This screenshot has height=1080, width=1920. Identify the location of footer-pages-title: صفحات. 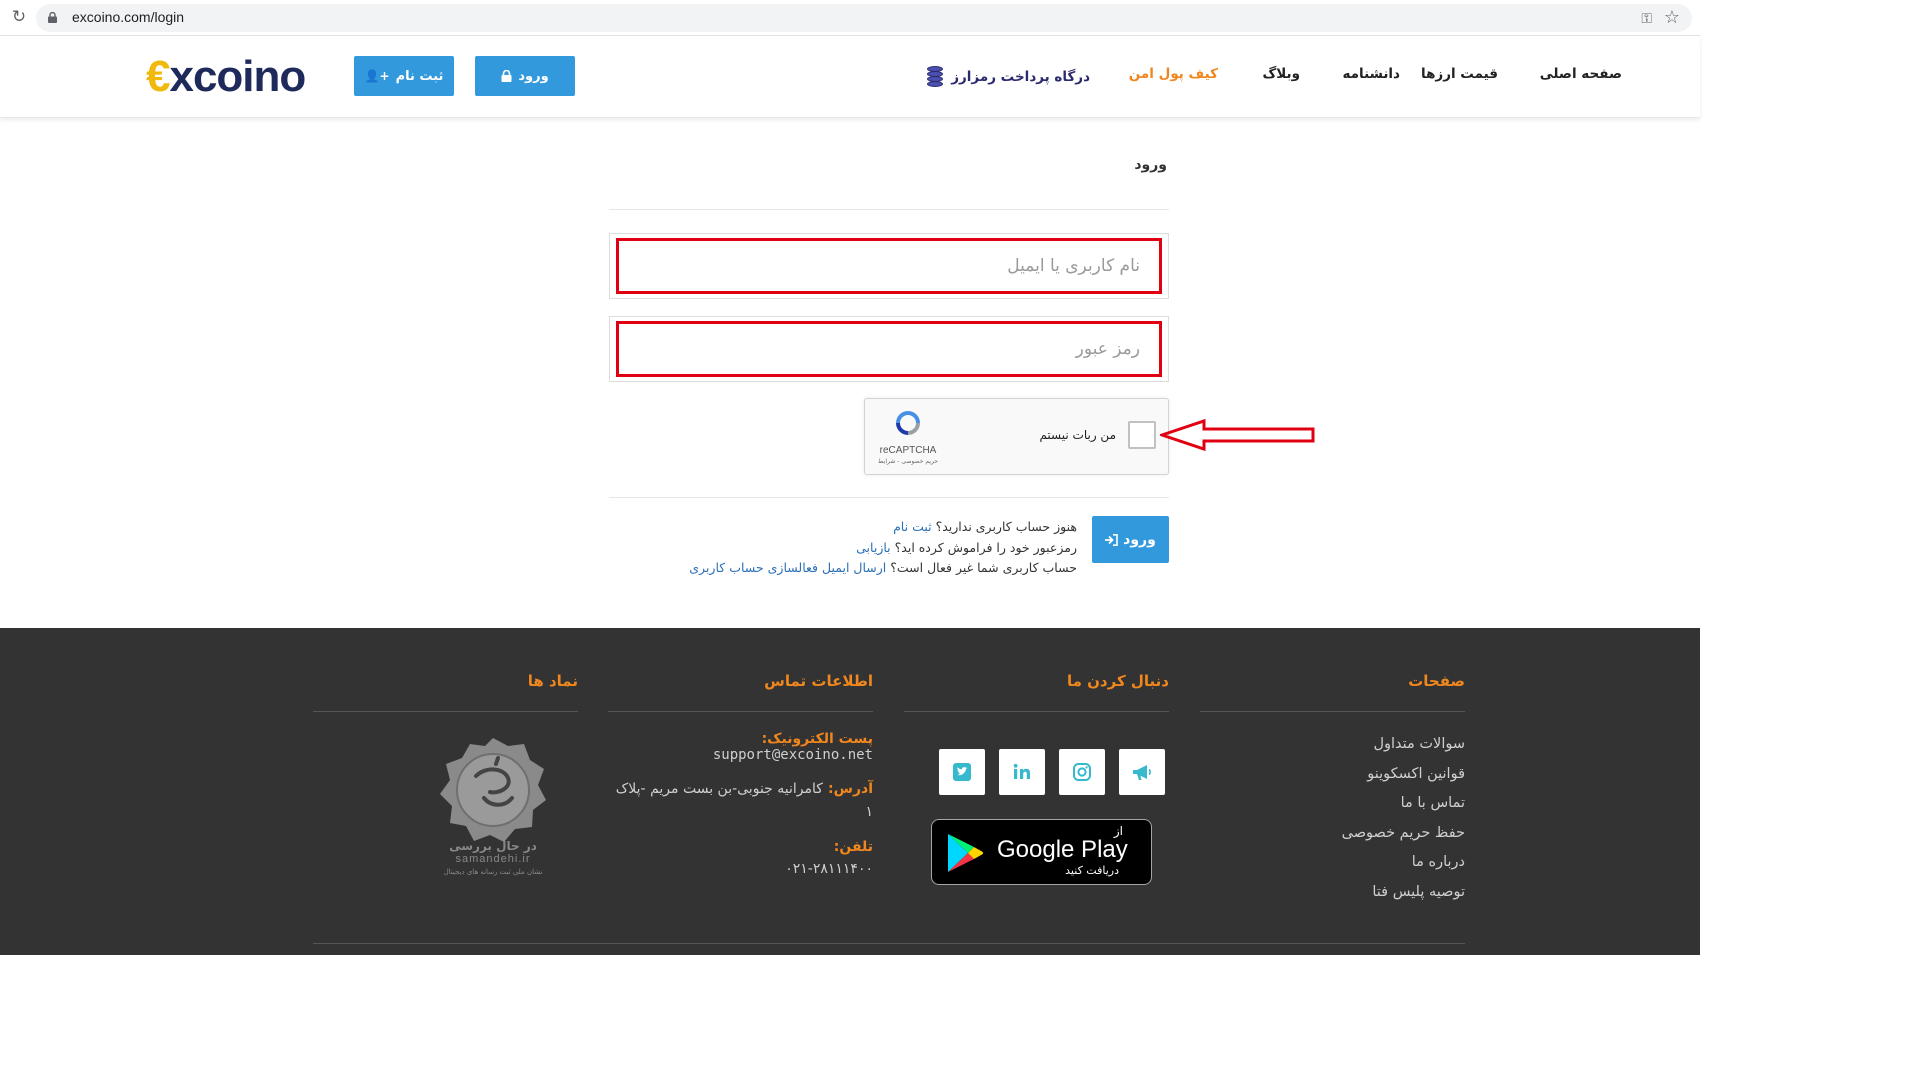
(1436, 681).